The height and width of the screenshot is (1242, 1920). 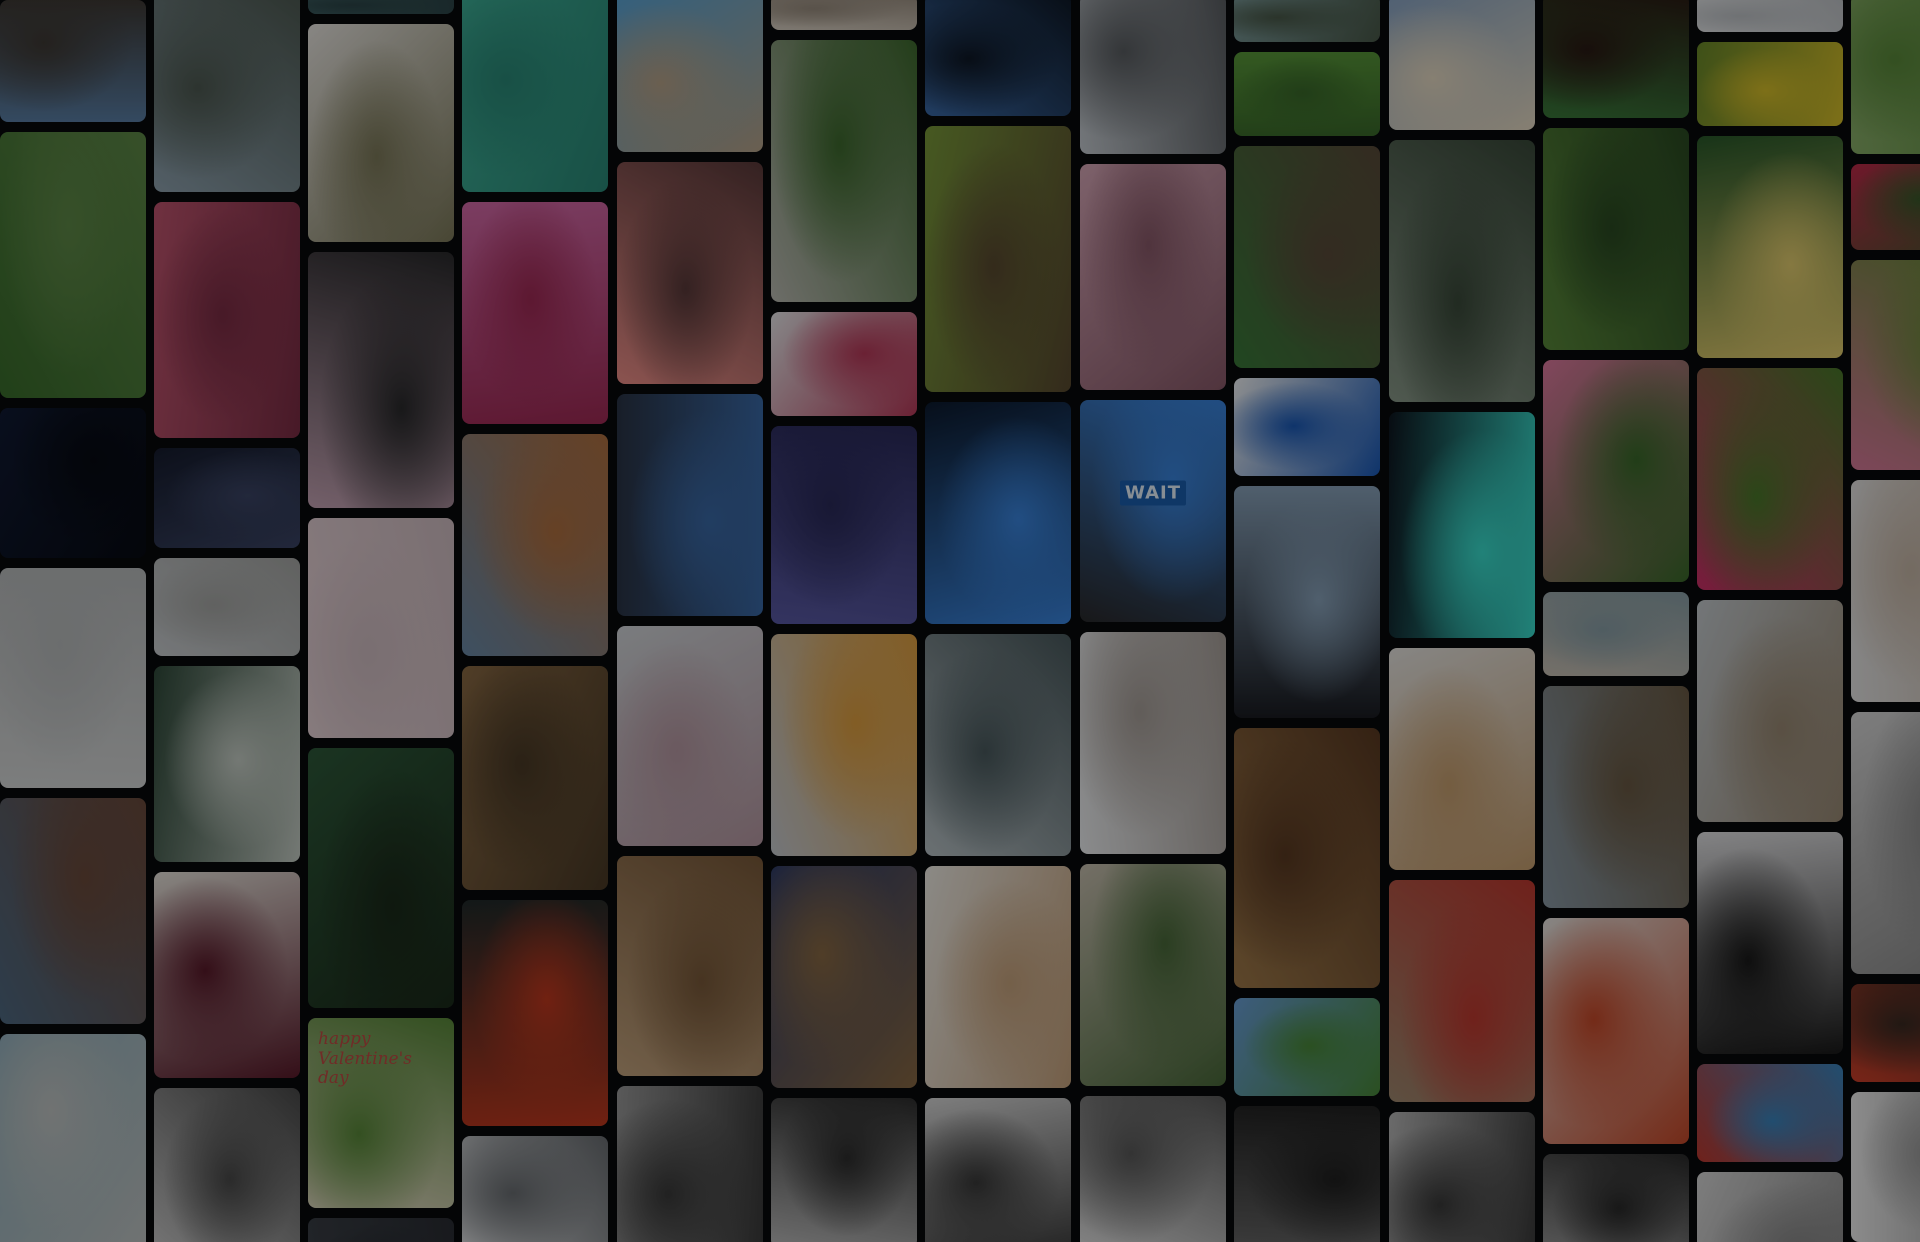 I want to click on photo-pink-trees-field, so click(x=1885, y=365).